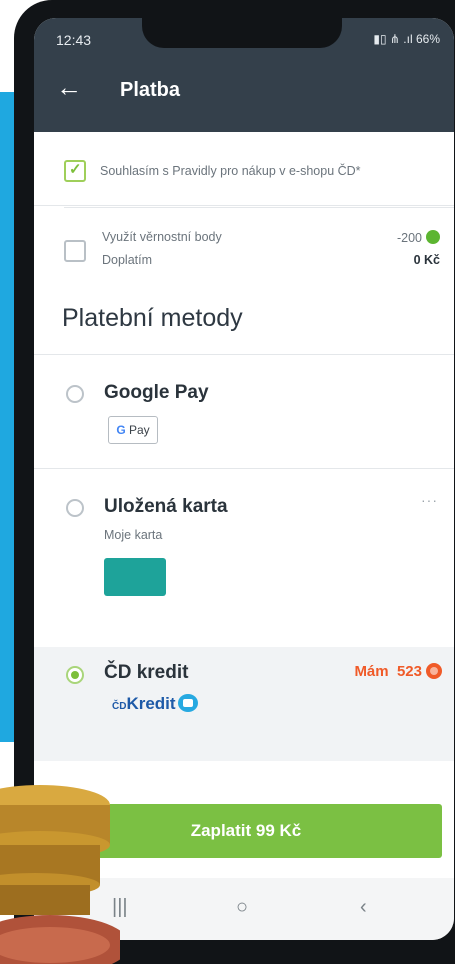 Image resolution: width=455 pixels, height=964 pixels. Describe the element at coordinates (60, 874) in the screenshot. I see `coins-stack-image` at that location.